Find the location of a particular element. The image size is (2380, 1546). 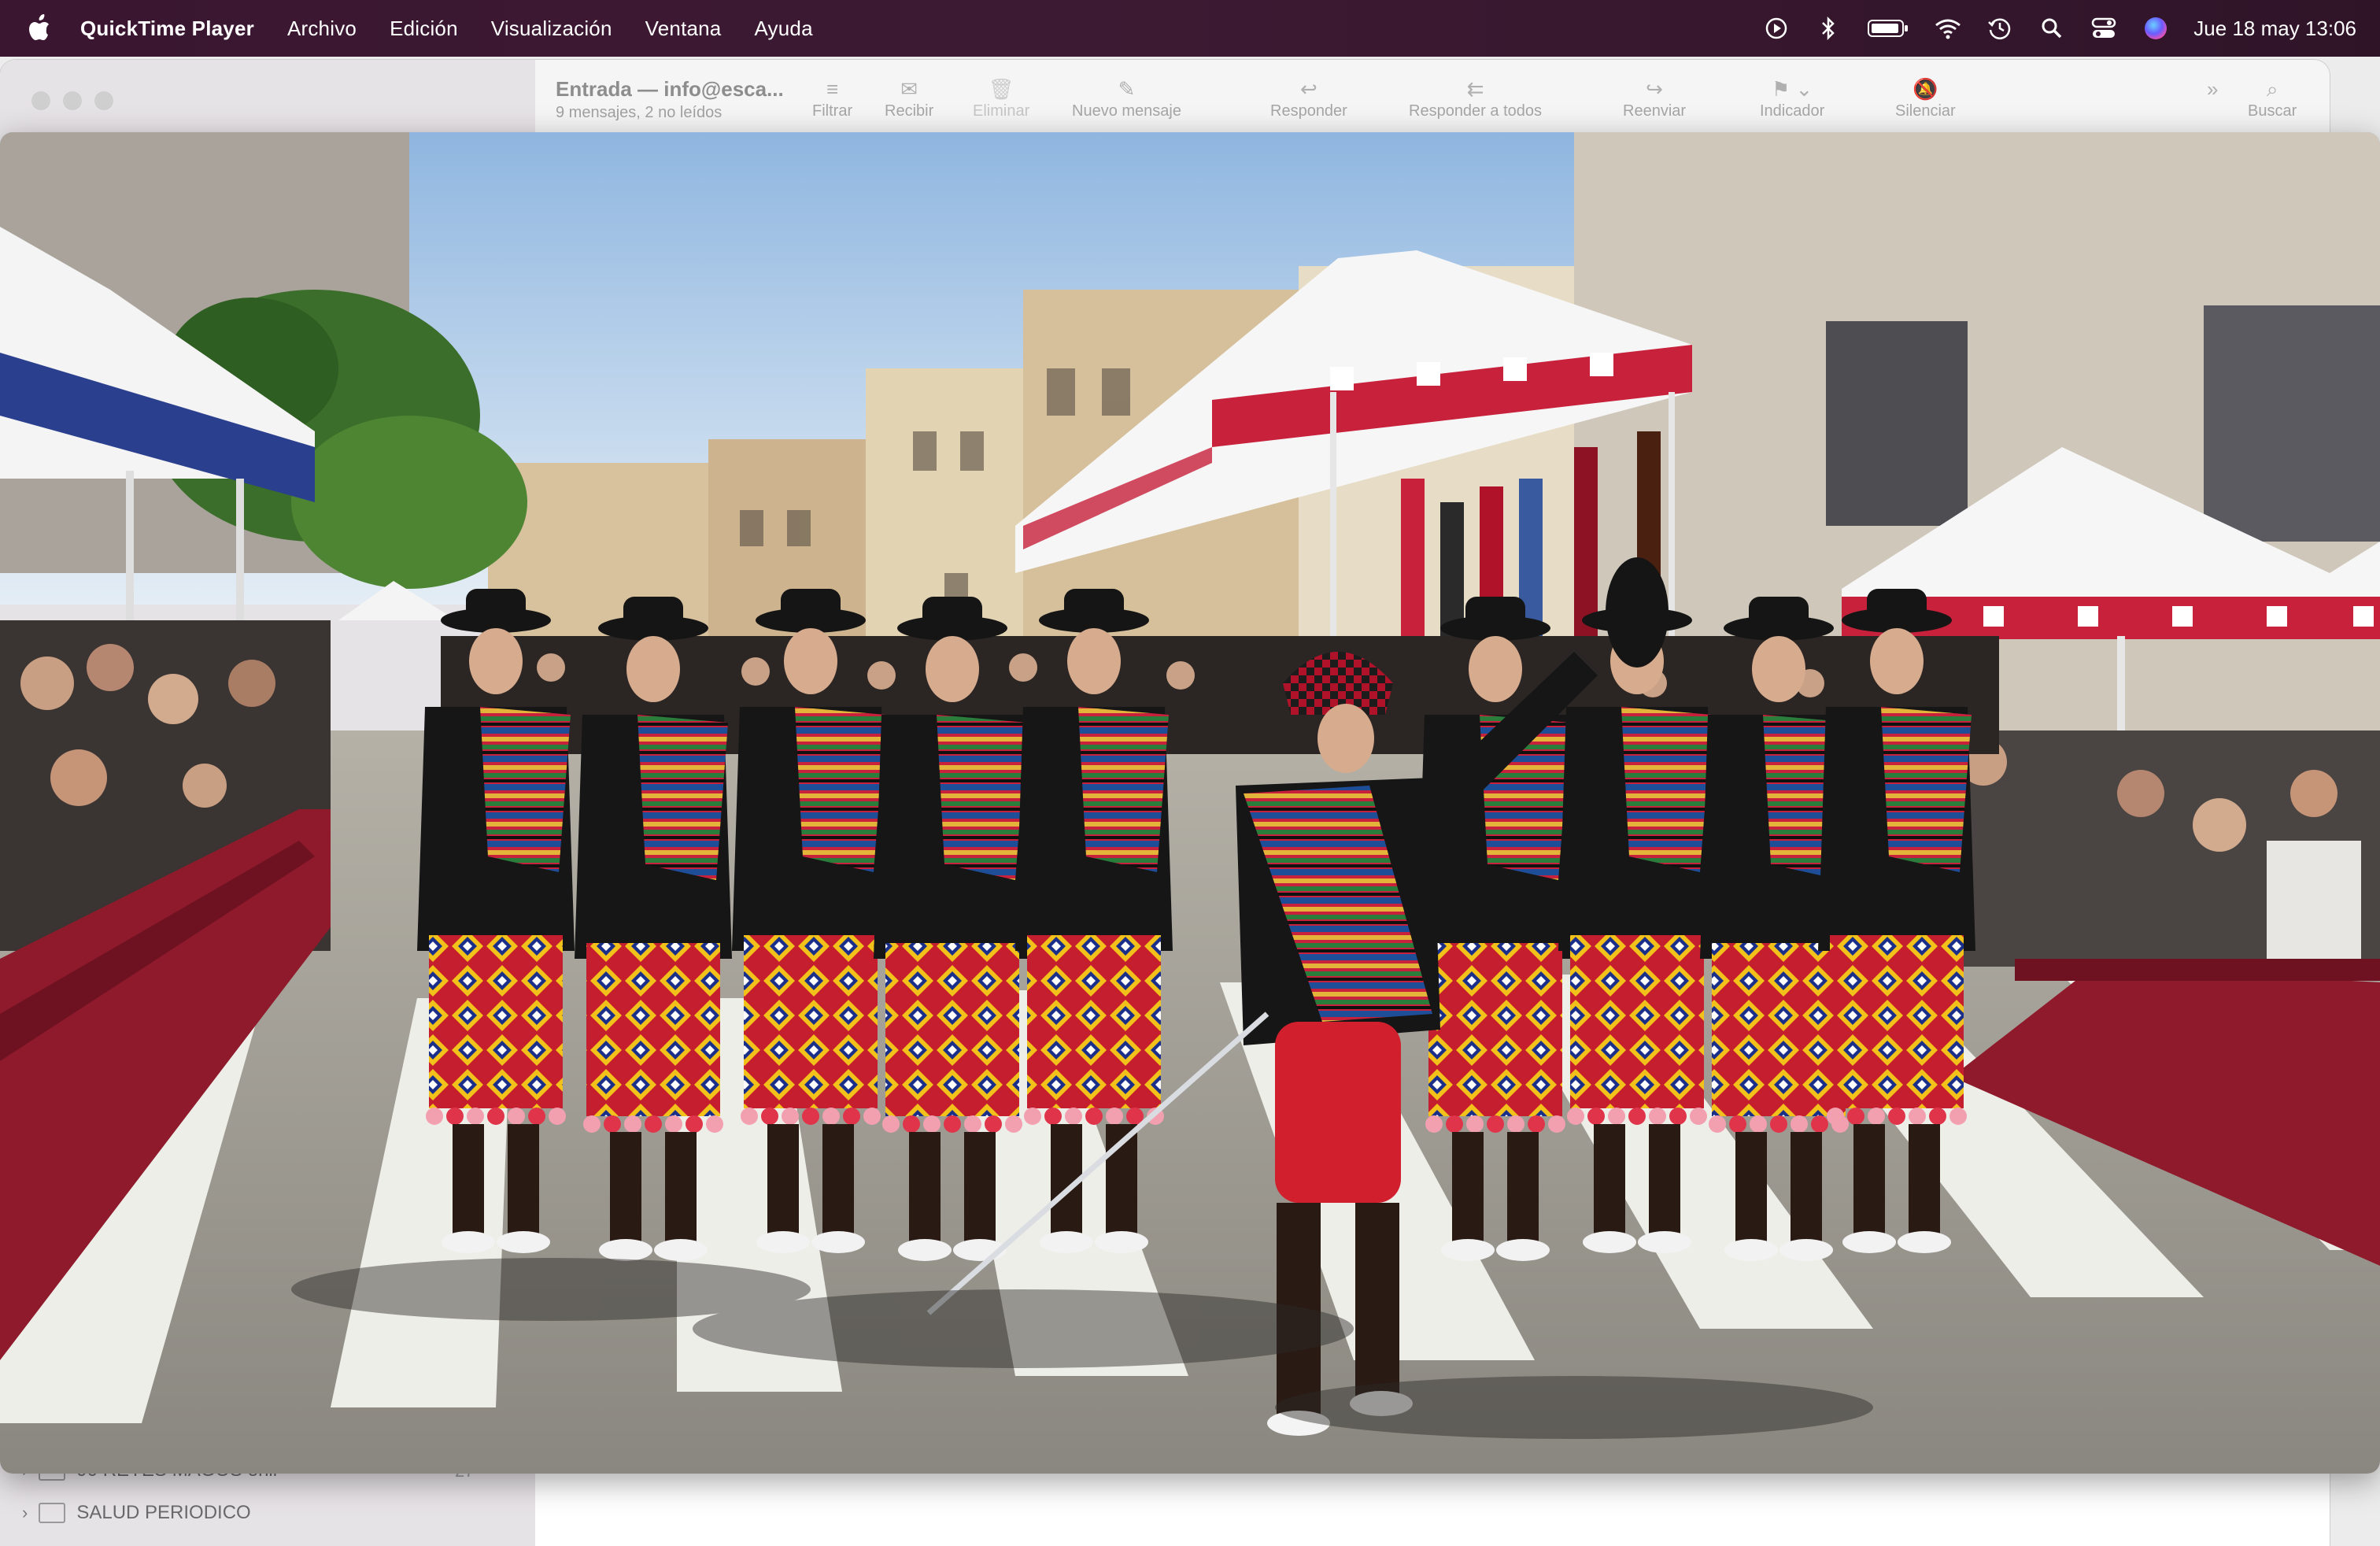

delete-button: 🗑 Eliminar is located at coordinates (1001, 98).